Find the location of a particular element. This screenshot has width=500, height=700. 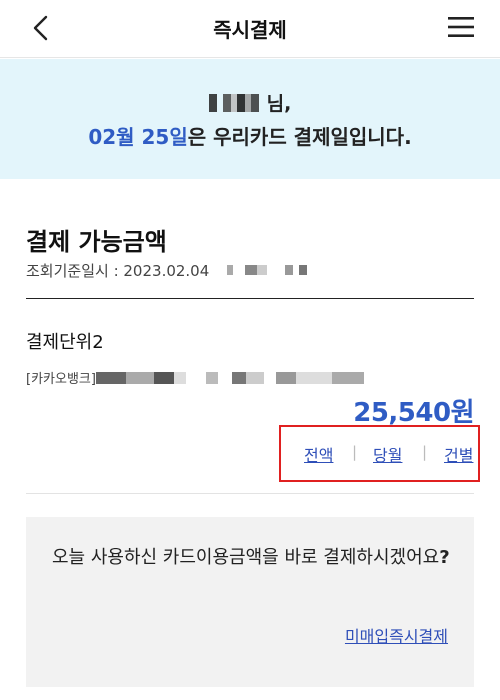

divider is located at coordinates (250, 493).